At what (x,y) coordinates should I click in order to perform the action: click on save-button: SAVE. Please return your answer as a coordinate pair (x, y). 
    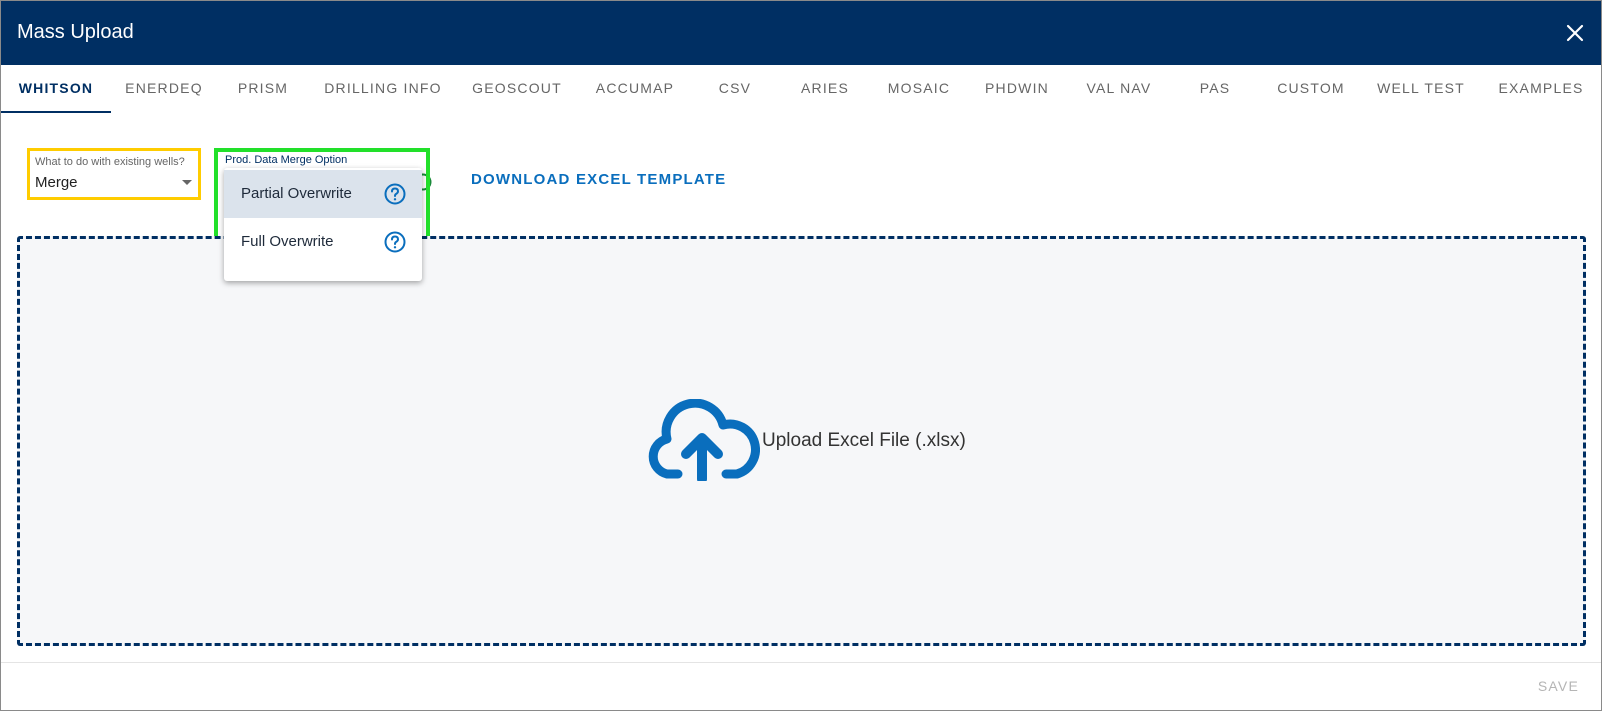
    Looking at the image, I should click on (1558, 686).